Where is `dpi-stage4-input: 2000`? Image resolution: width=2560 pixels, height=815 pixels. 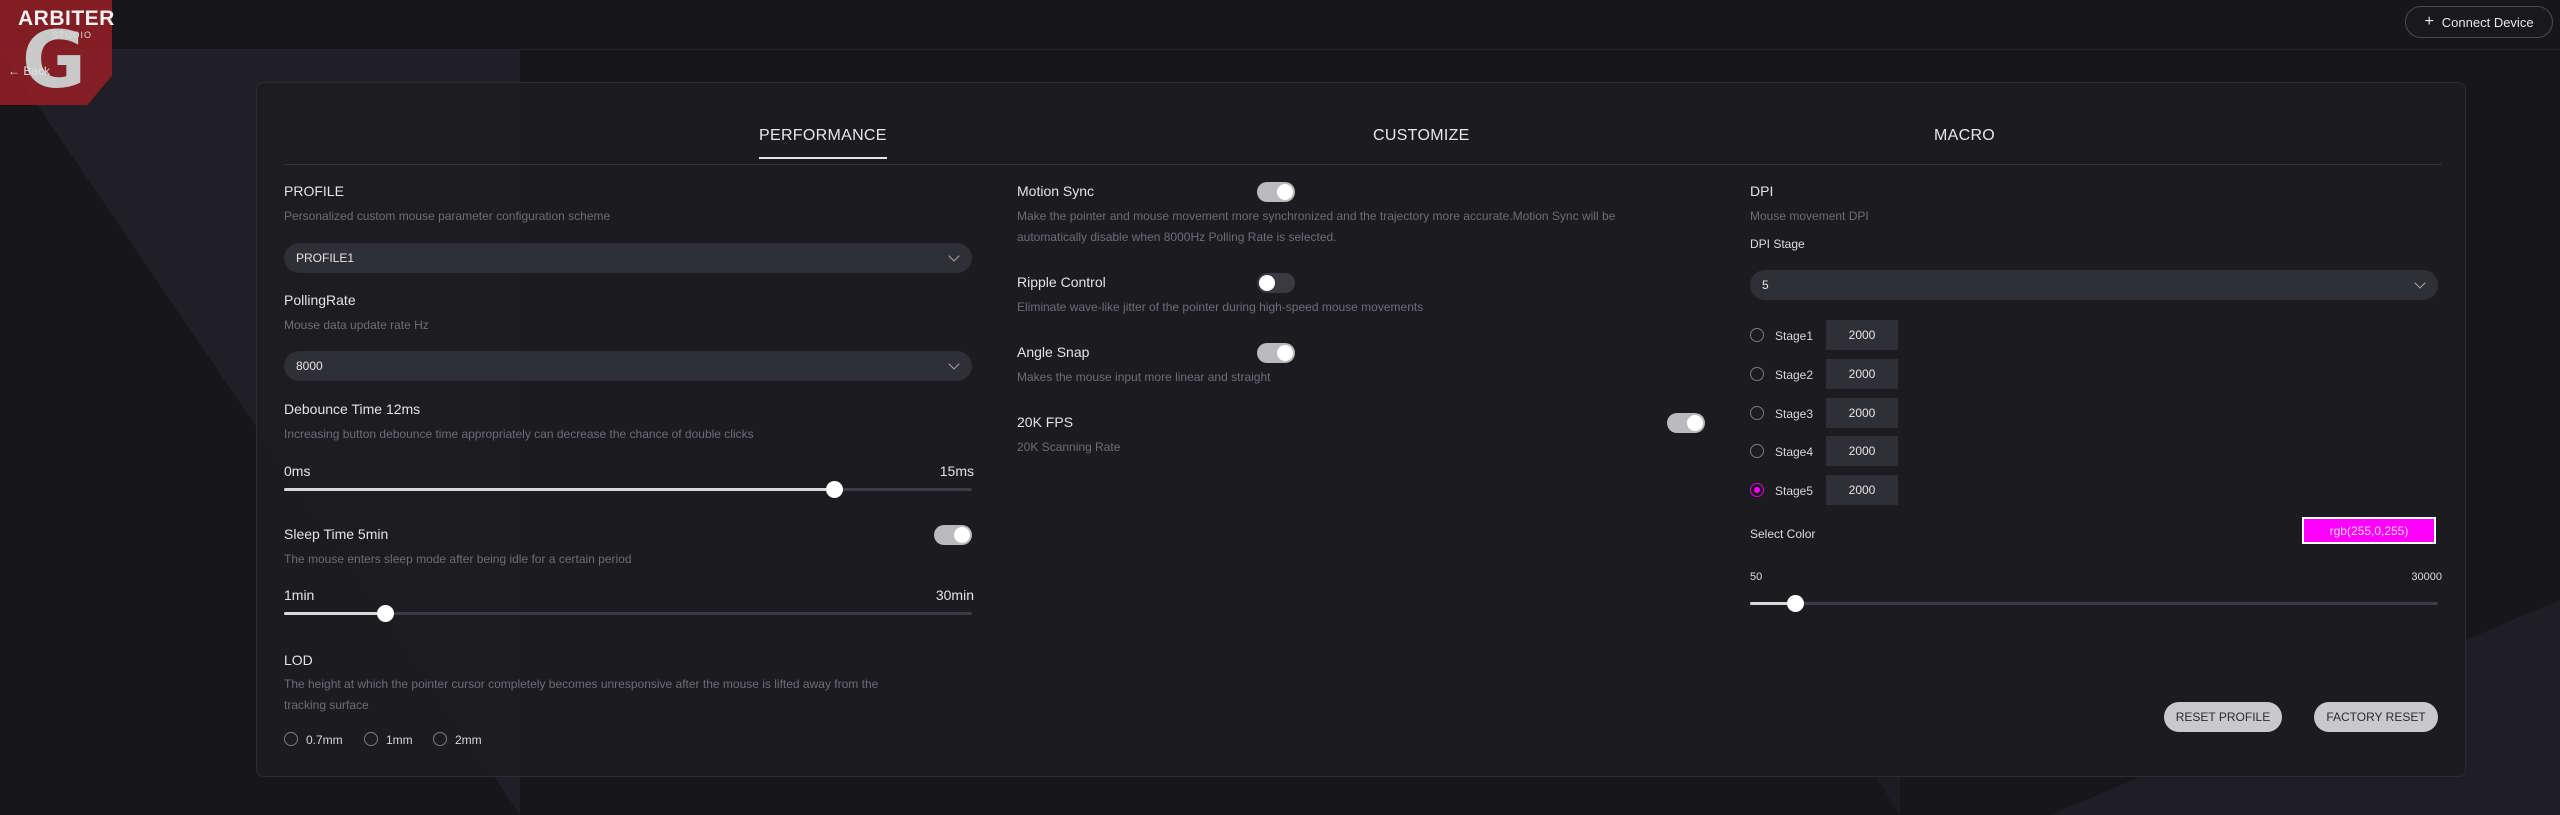
dpi-stage4-input: 2000 is located at coordinates (1862, 451).